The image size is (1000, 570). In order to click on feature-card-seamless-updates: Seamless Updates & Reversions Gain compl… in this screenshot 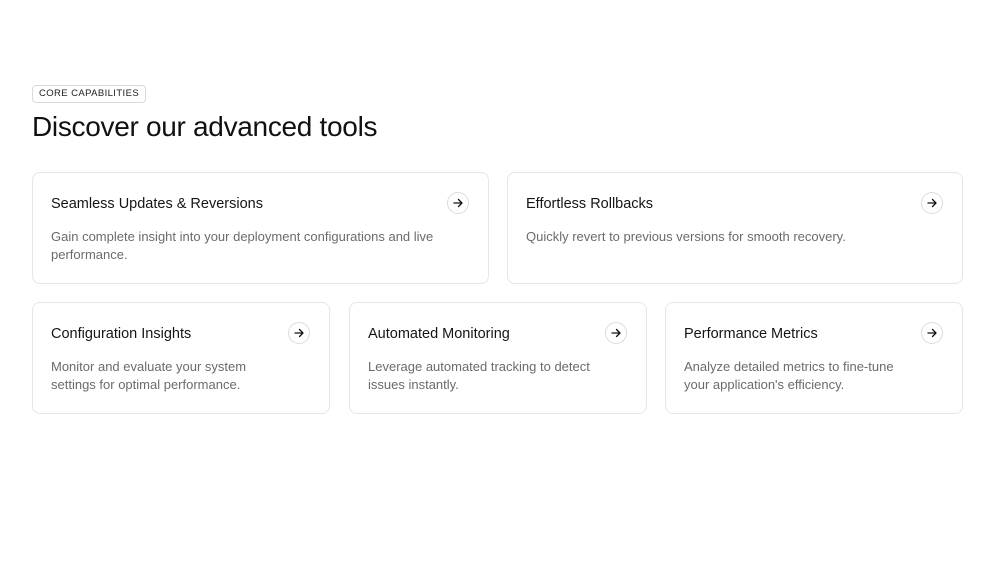, I will do `click(260, 228)`.